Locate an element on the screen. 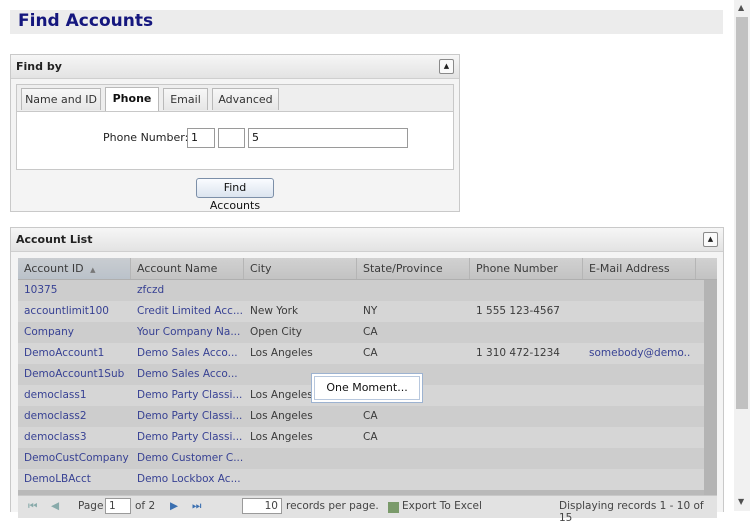 Image resolution: width=750 pixels, height=524 pixels. last-page-icon: ⏭ is located at coordinates (196, 506).